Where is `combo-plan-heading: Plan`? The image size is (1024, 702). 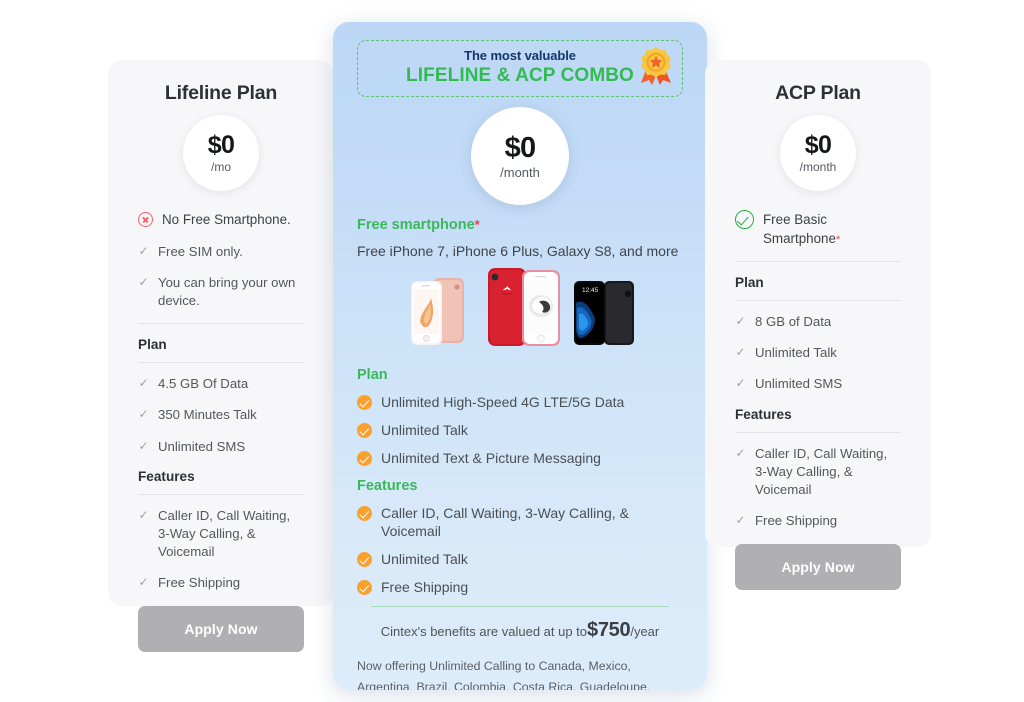 combo-plan-heading: Plan is located at coordinates (372, 375).